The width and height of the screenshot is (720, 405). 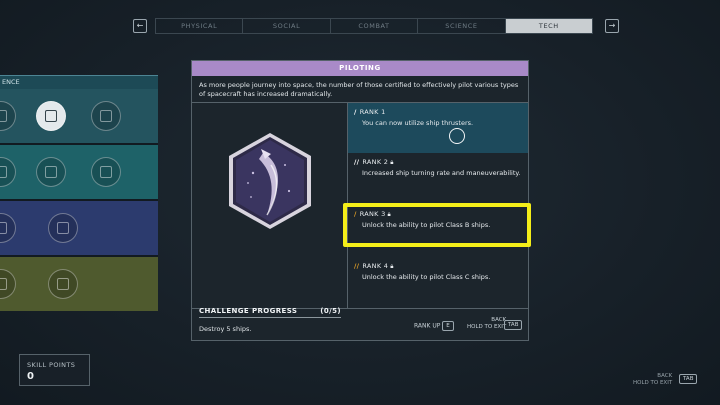 I want to click on hold-to-exit-label: HOLD TO EXIT, so click(x=487, y=327).